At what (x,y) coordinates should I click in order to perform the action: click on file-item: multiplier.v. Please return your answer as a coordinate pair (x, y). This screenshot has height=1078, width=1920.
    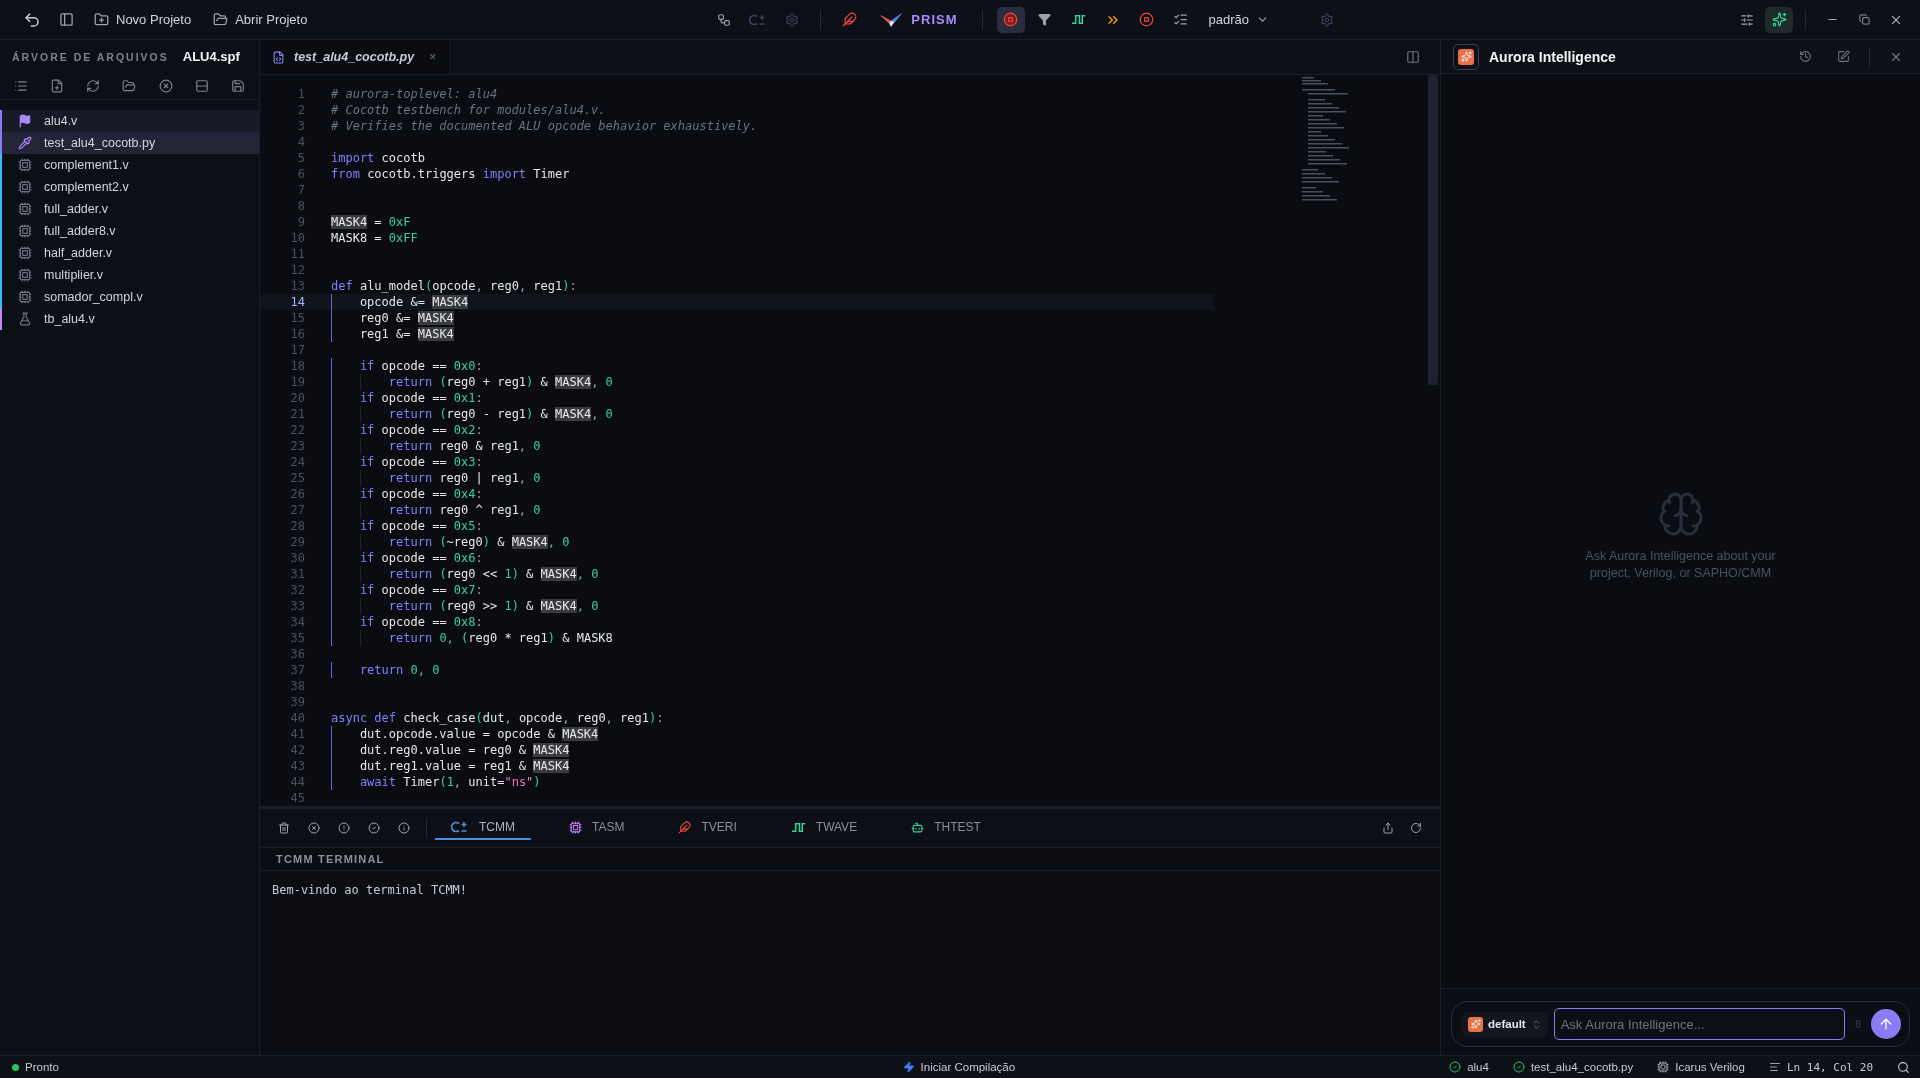
    Looking at the image, I should click on (129, 275).